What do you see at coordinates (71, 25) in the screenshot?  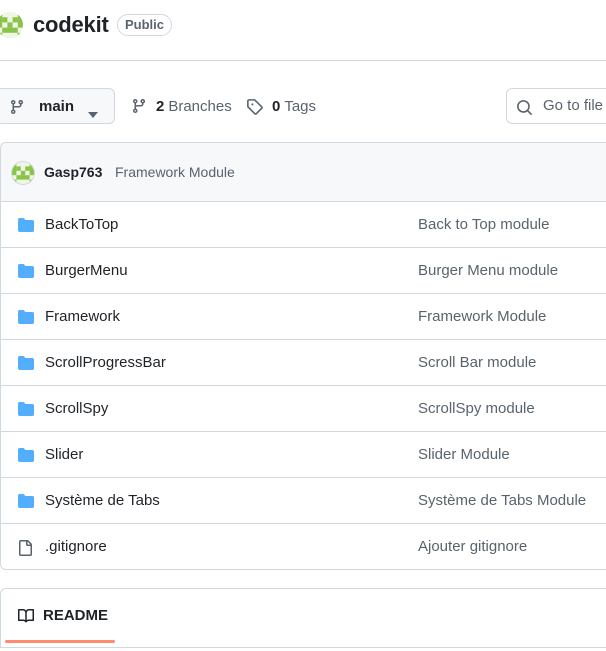 I see `repo-name: codekit` at bounding box center [71, 25].